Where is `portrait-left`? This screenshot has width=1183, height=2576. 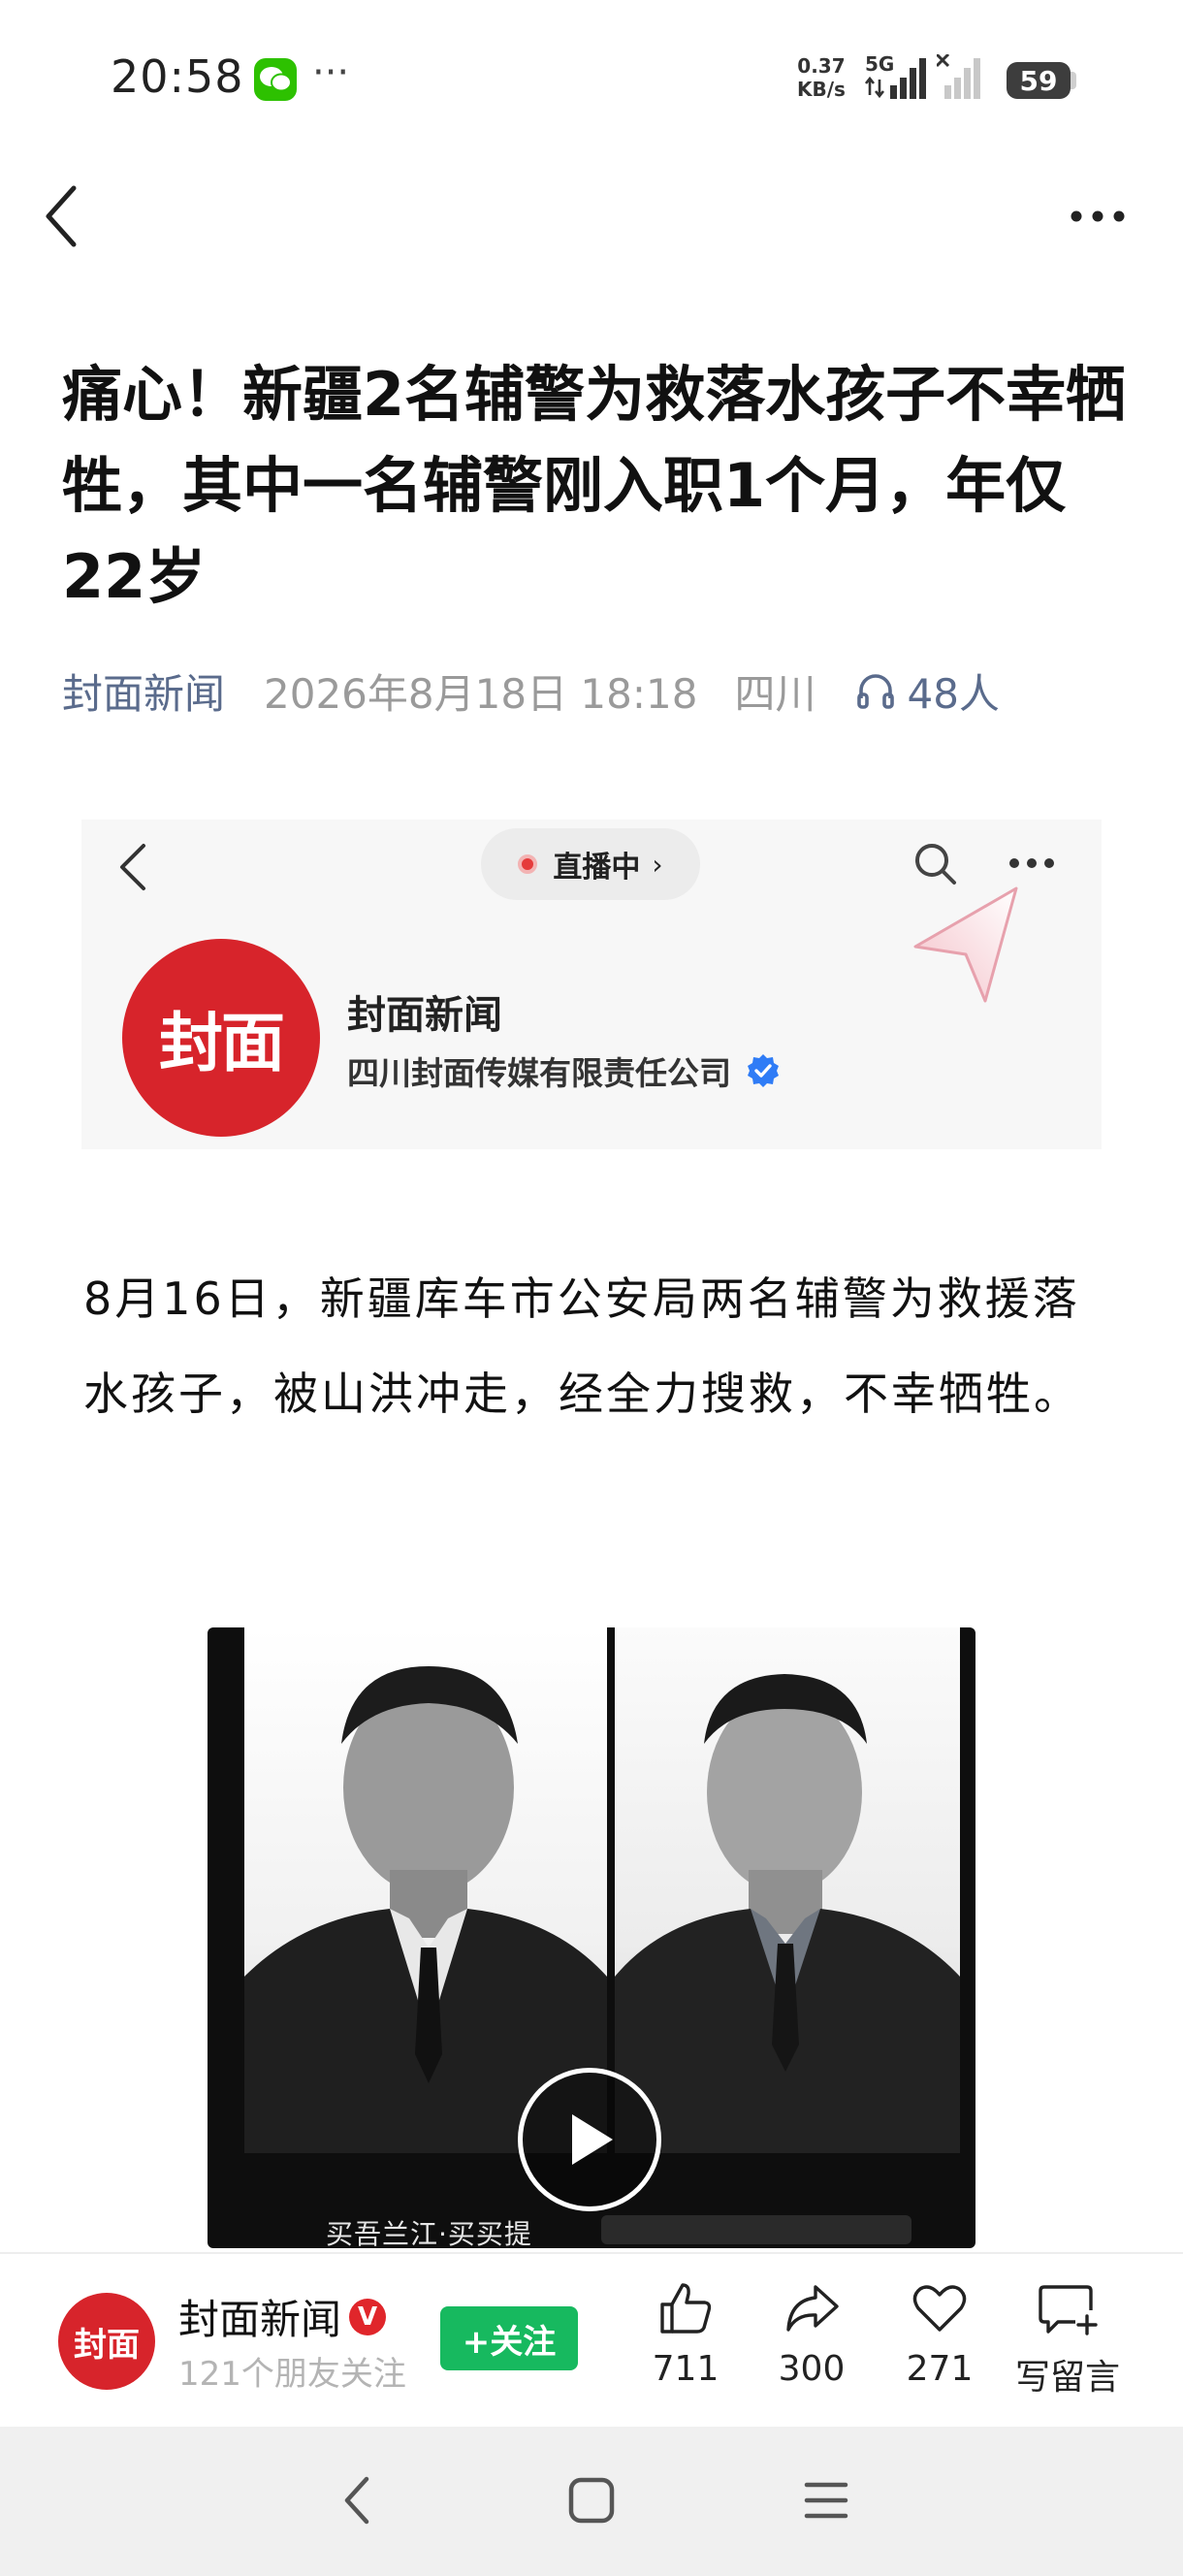 portrait-left is located at coordinates (425, 1890).